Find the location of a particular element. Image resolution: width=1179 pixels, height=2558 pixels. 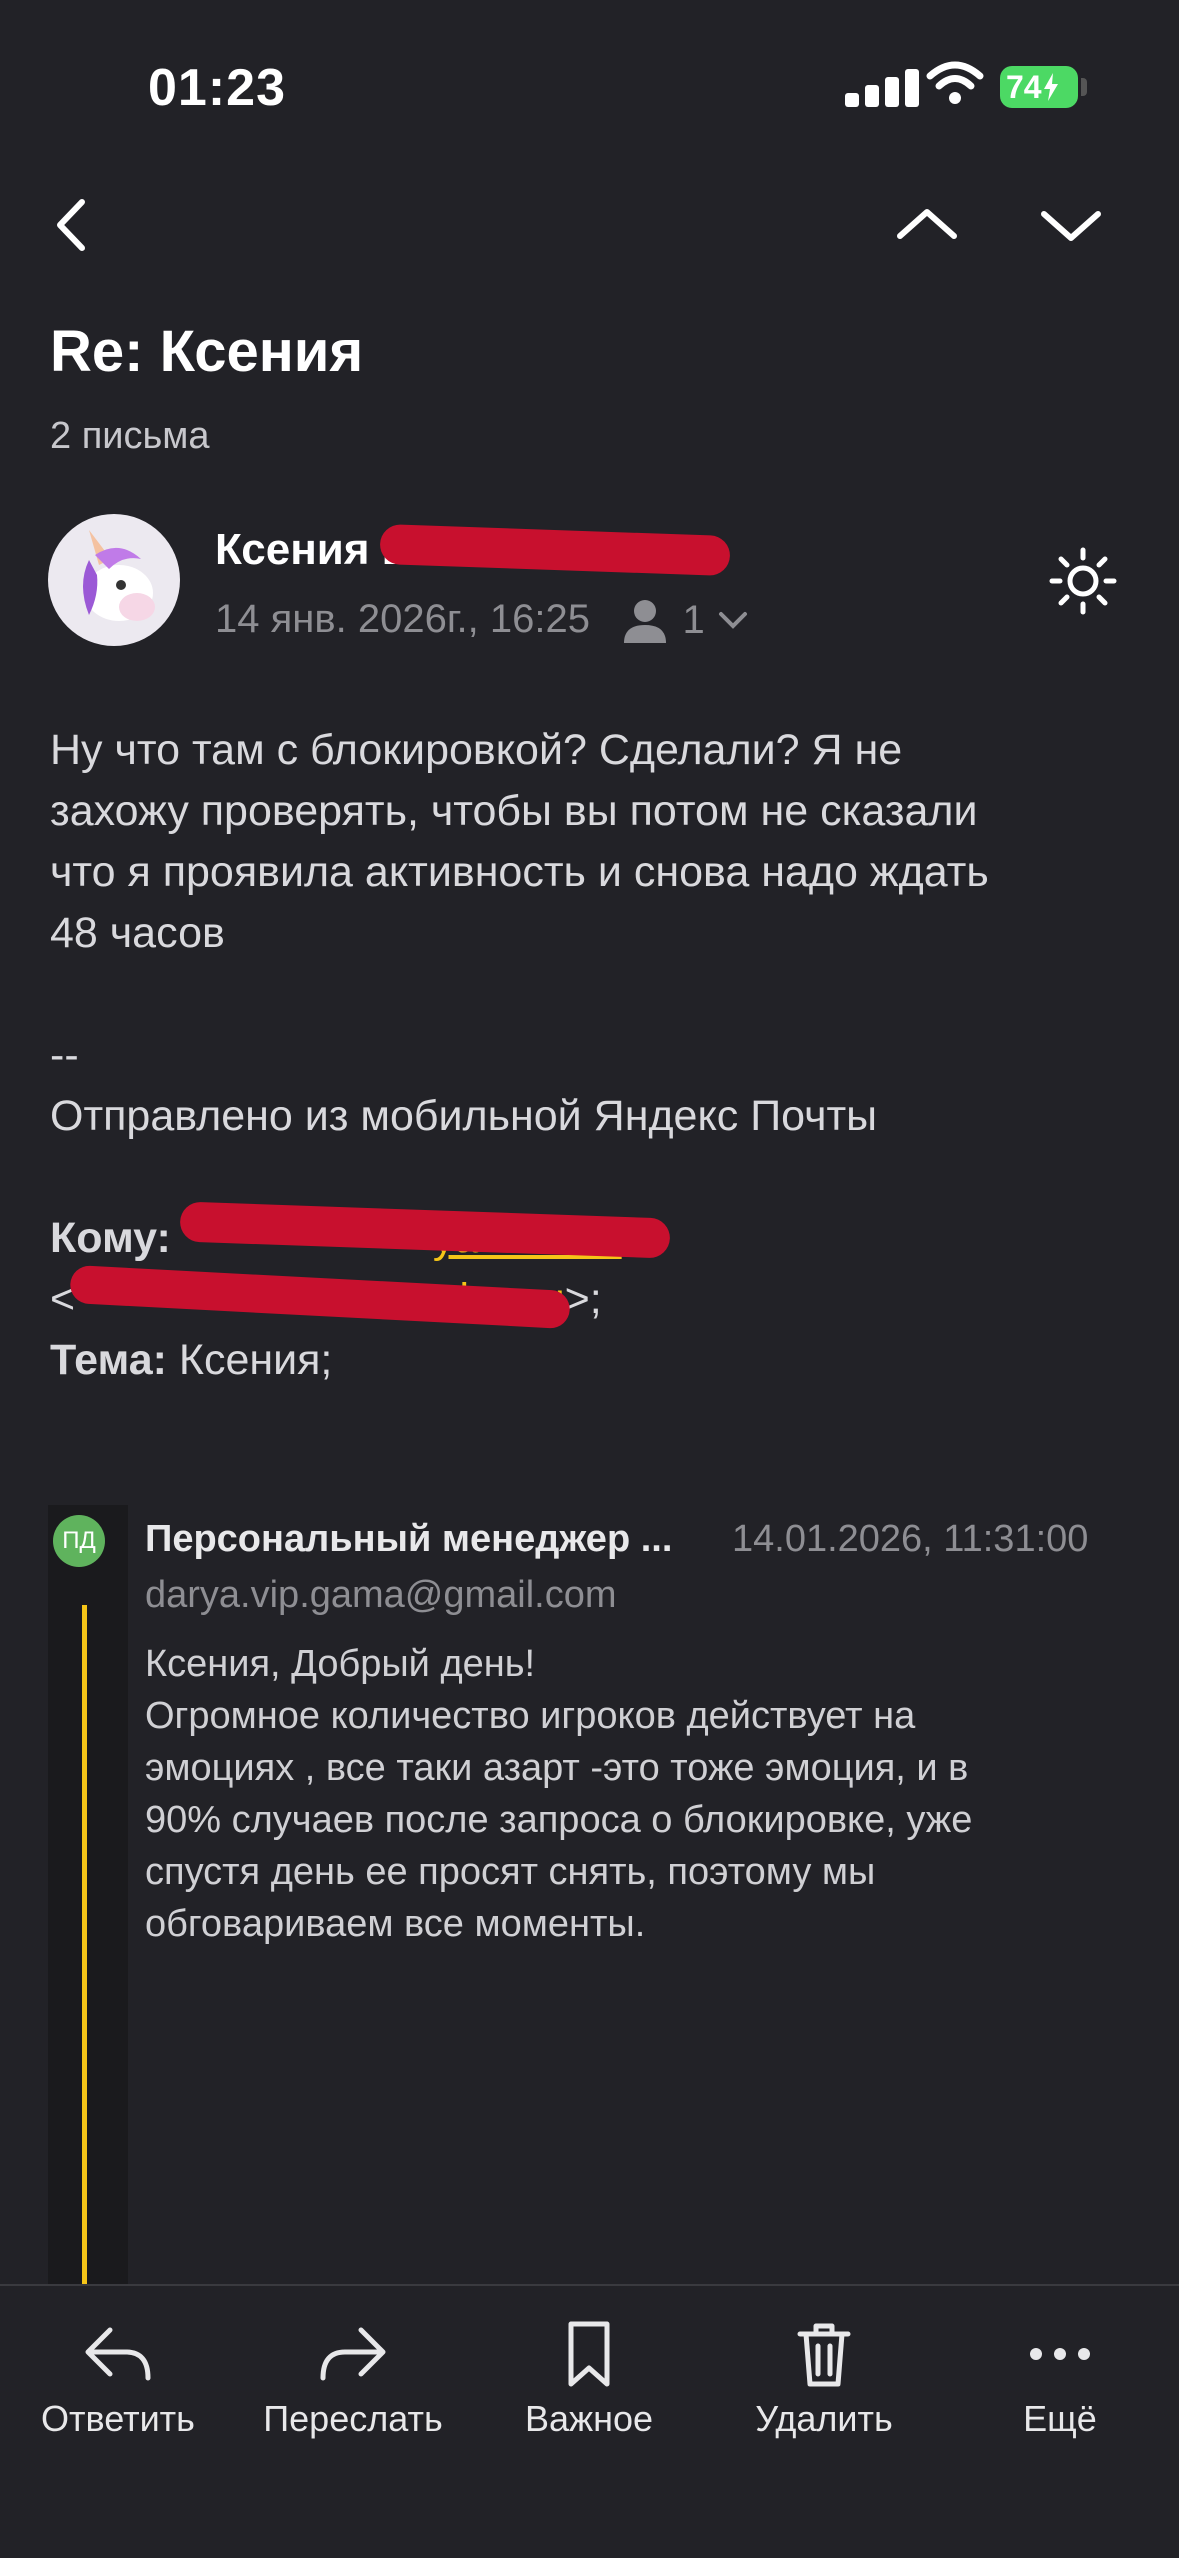

sender-avatar is located at coordinates (114, 580).